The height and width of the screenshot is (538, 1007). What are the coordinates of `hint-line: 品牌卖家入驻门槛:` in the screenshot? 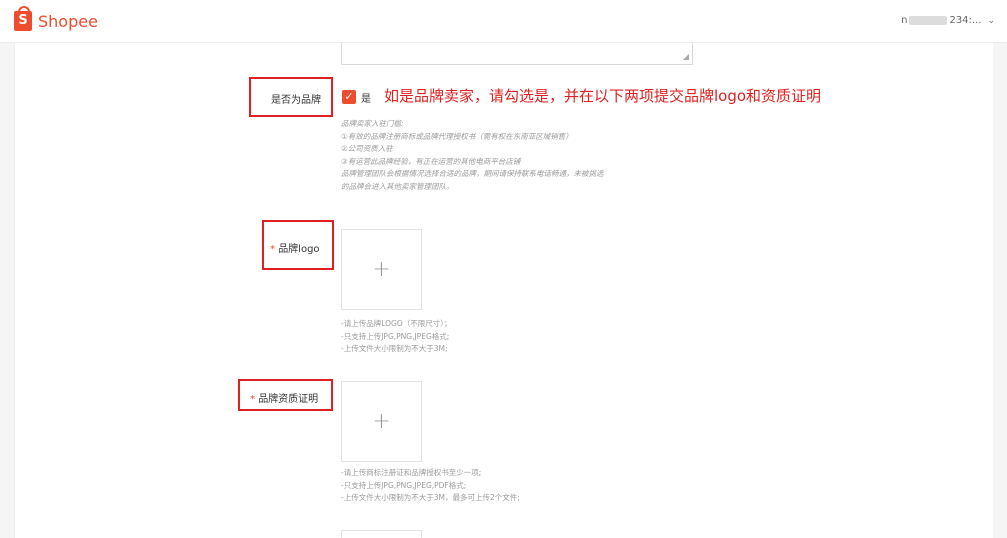 It's located at (372, 123).